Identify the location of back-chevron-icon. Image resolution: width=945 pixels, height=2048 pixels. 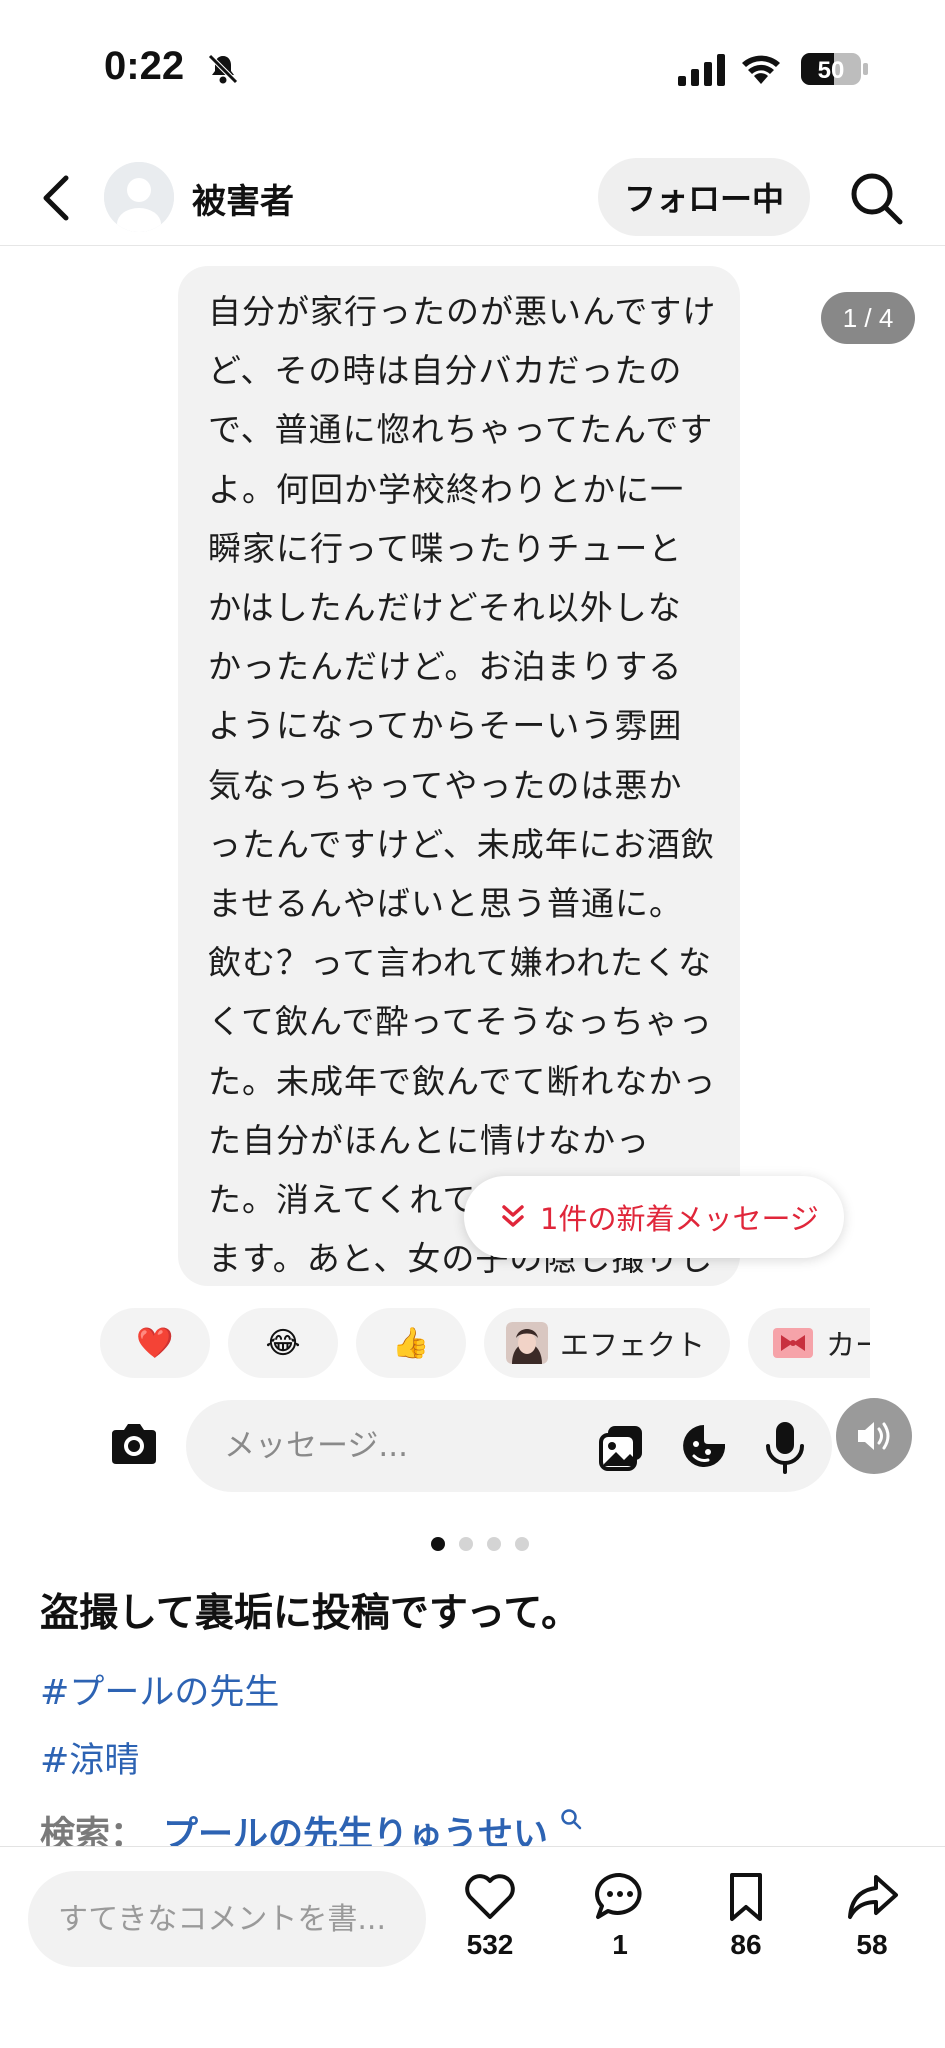
(56, 198).